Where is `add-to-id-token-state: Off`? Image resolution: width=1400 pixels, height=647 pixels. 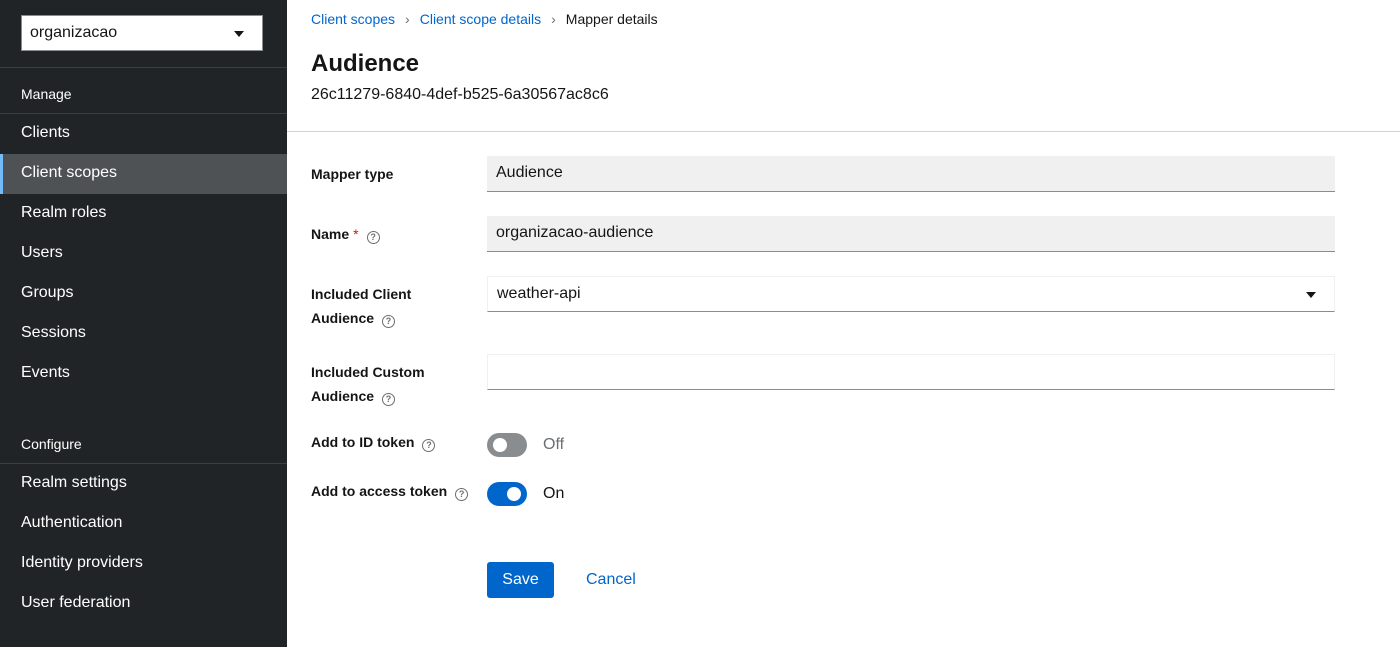
add-to-id-token-state: Off is located at coordinates (554, 444).